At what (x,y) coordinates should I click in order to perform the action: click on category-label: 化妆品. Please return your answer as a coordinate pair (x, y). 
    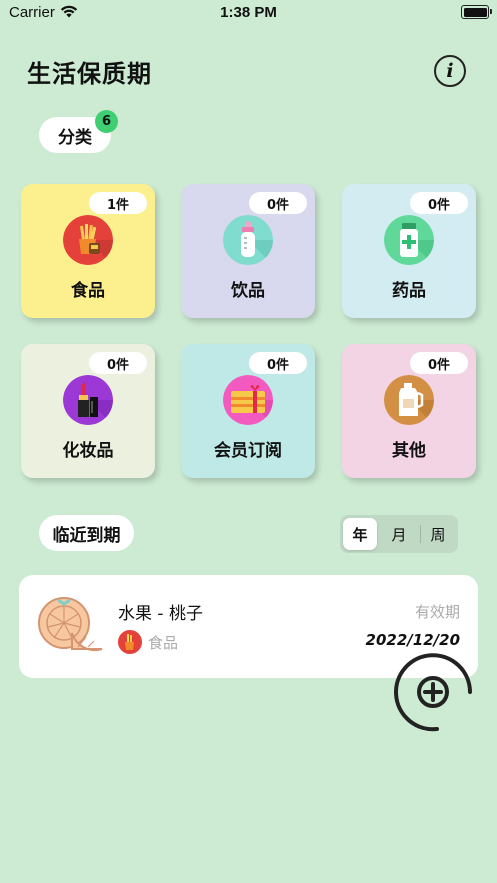
    Looking at the image, I should click on (88, 451).